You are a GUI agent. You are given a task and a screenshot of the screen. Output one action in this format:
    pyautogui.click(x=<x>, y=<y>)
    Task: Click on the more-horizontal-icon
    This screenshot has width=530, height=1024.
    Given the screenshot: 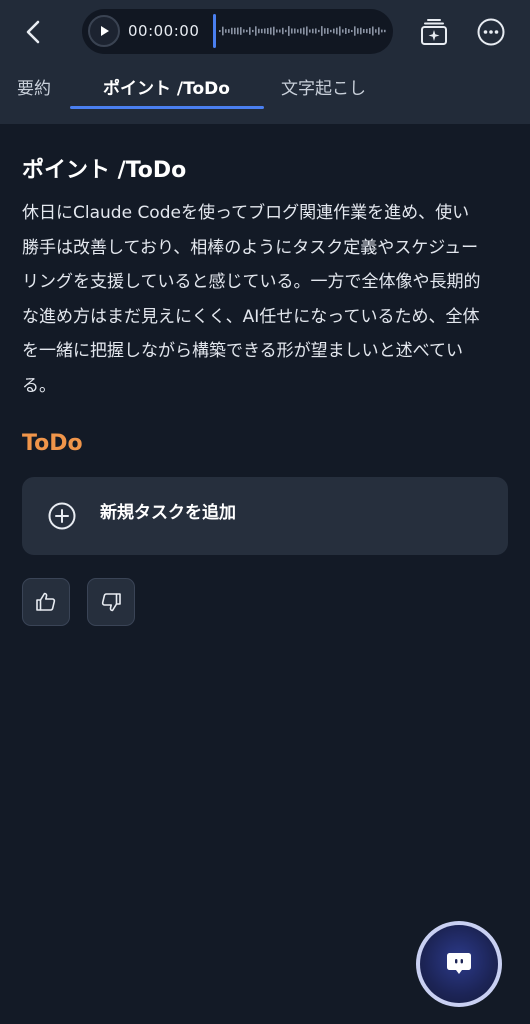 What is the action you would take?
    pyautogui.click(x=491, y=32)
    